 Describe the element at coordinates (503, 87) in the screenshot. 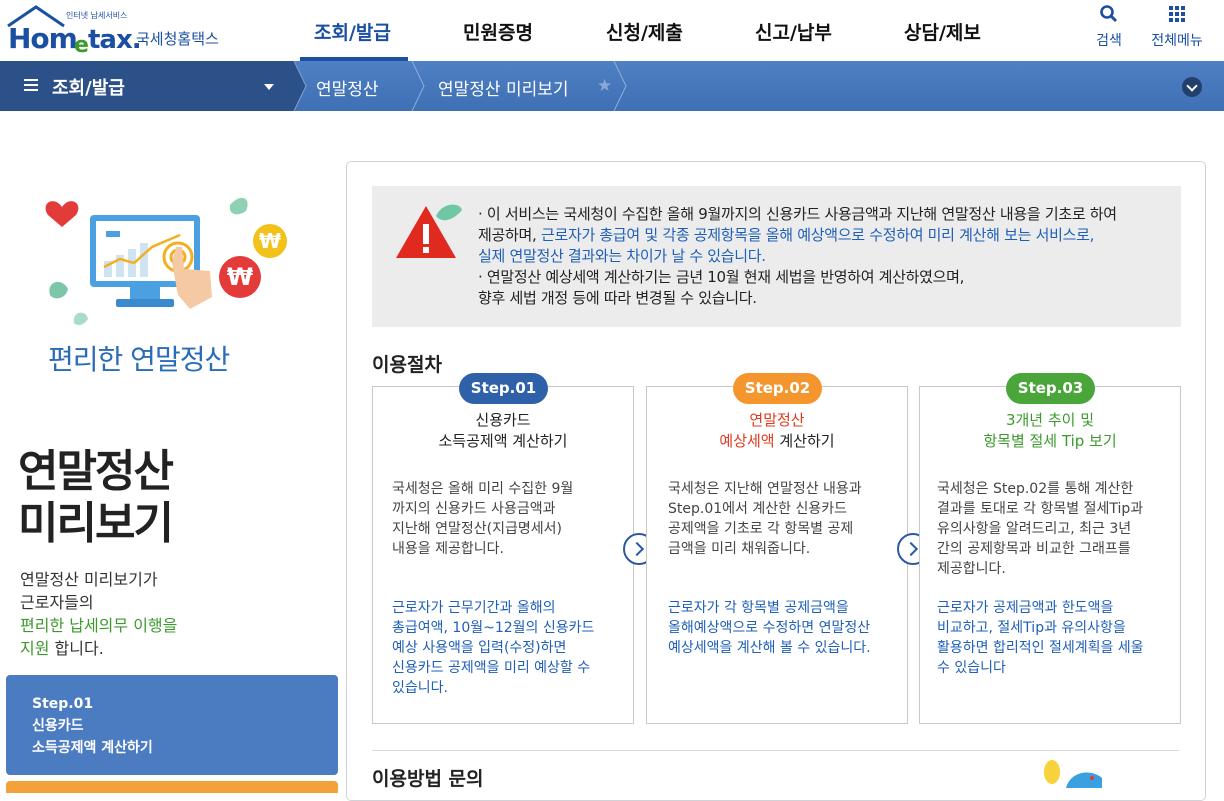

I see `breadcrumb-preview: 연말정산 미리보기` at that location.